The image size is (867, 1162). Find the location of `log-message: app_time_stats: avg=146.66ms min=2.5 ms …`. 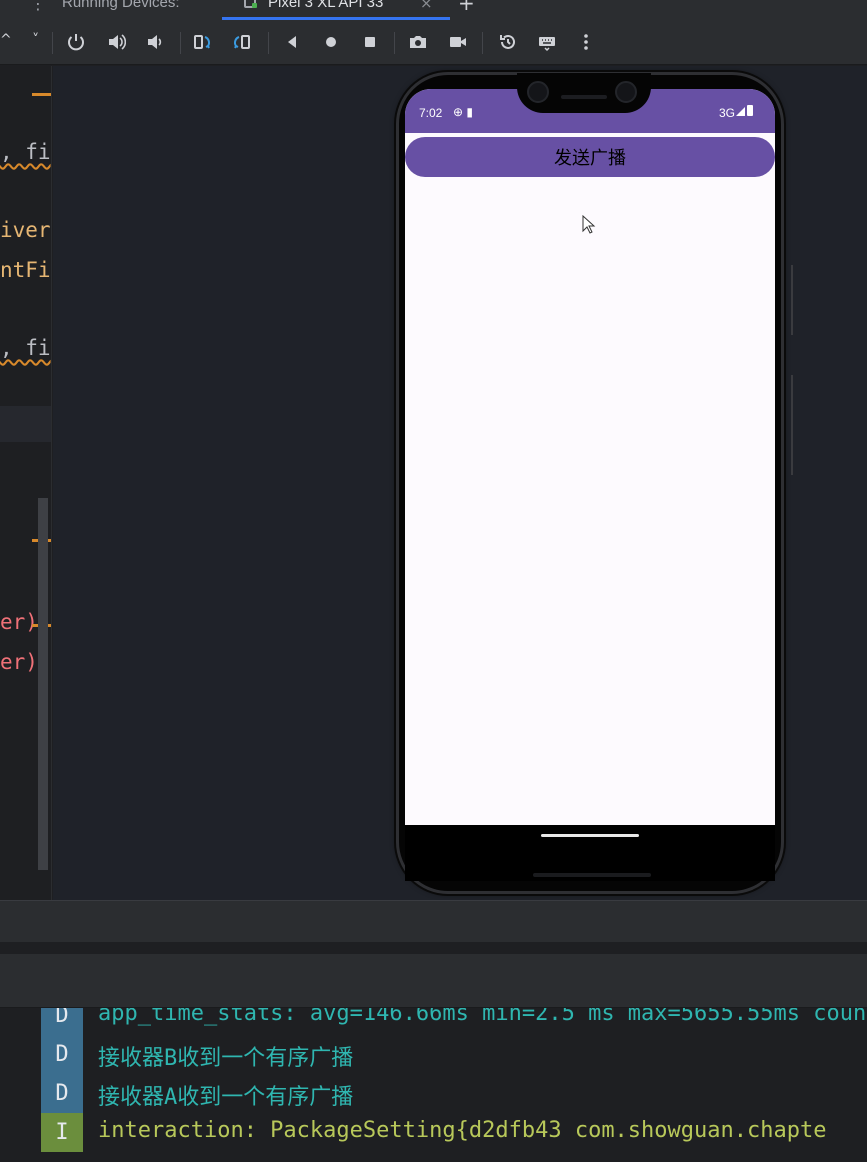

log-message: app_time_stats: avg=146.66ms min=2.5 ms … is located at coordinates (482, 1017).